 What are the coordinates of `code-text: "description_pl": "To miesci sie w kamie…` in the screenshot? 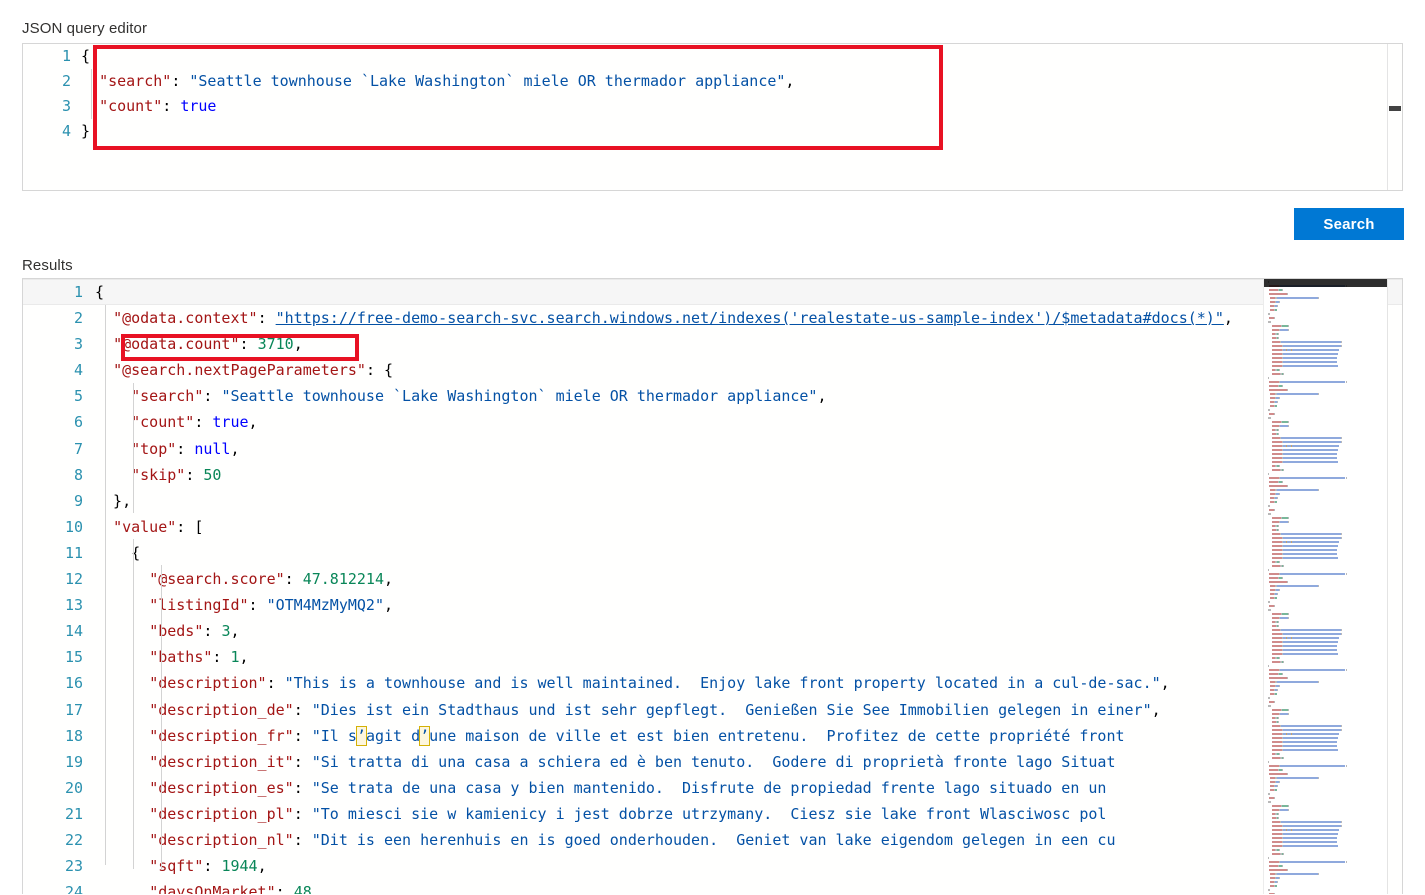 It's located at (600, 814).